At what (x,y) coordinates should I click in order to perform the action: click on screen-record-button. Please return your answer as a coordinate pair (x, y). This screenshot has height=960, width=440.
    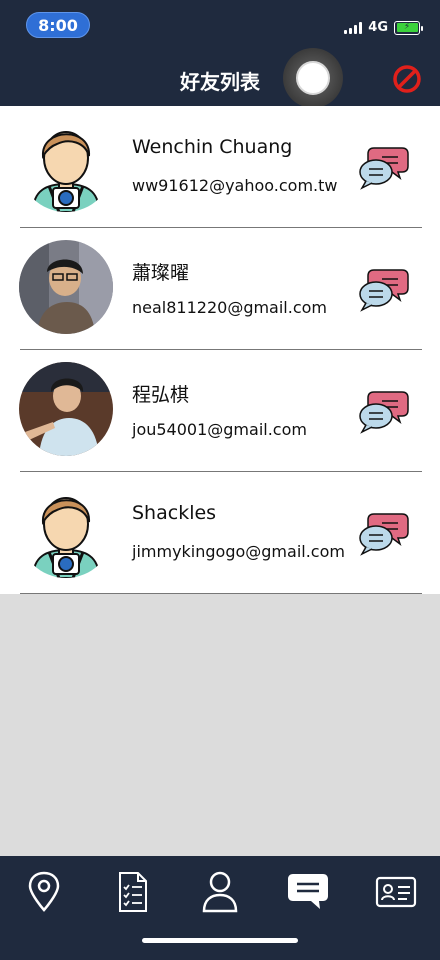
    Looking at the image, I should click on (313, 78).